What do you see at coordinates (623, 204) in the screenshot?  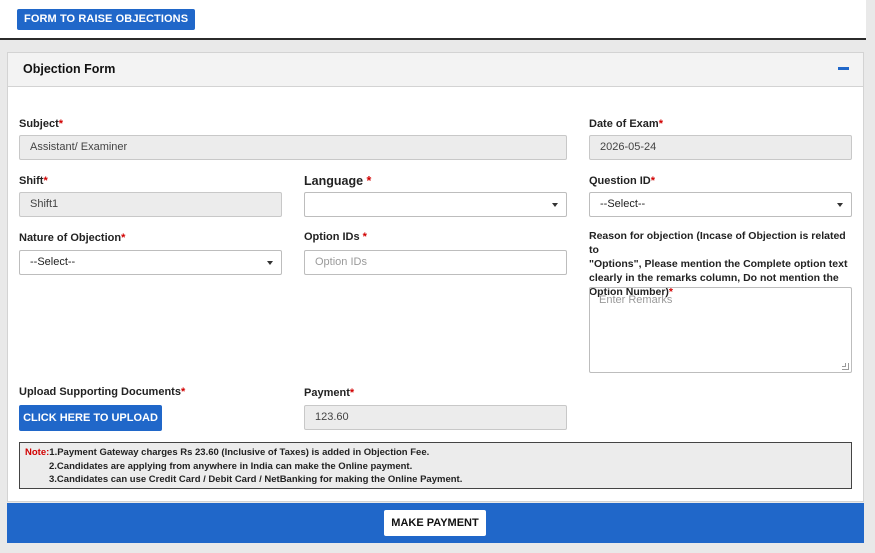 I see `question-id-select-value: --Select--` at bounding box center [623, 204].